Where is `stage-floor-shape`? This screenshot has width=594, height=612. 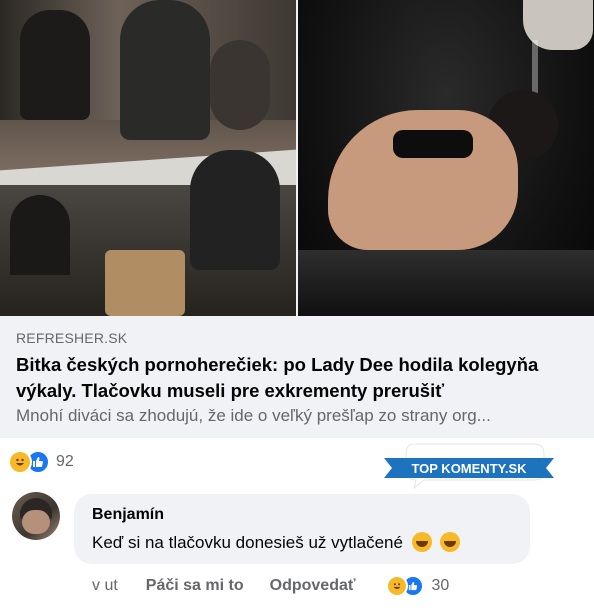
stage-floor-shape is located at coordinates (446, 283).